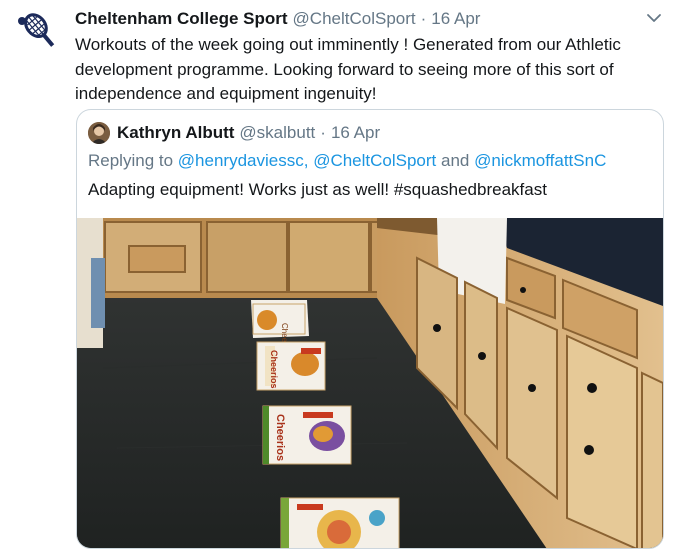  What do you see at coordinates (243, 160) in the screenshot?
I see `mention-link: @henrydaviessc,` at bounding box center [243, 160].